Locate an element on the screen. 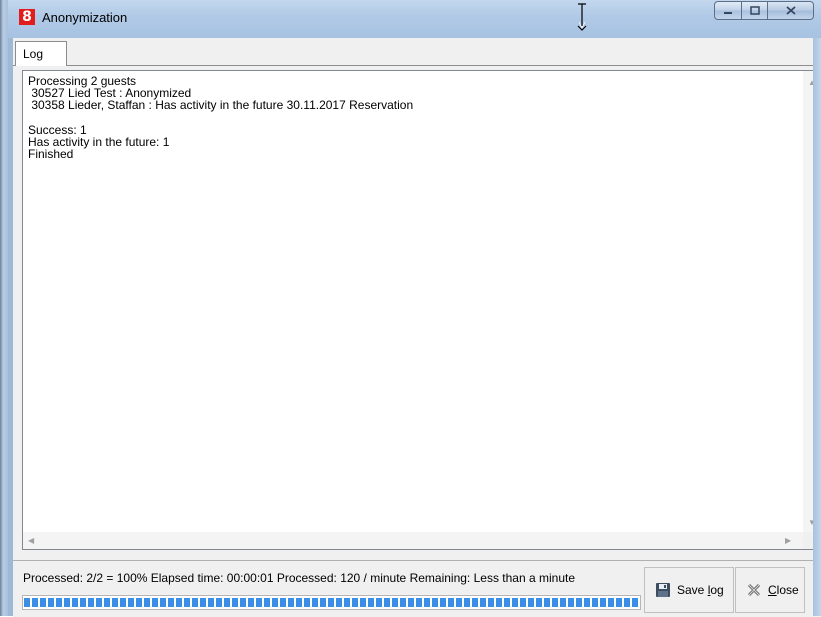 The height and width of the screenshot is (617, 821). minimize-button is located at coordinates (728, 10).